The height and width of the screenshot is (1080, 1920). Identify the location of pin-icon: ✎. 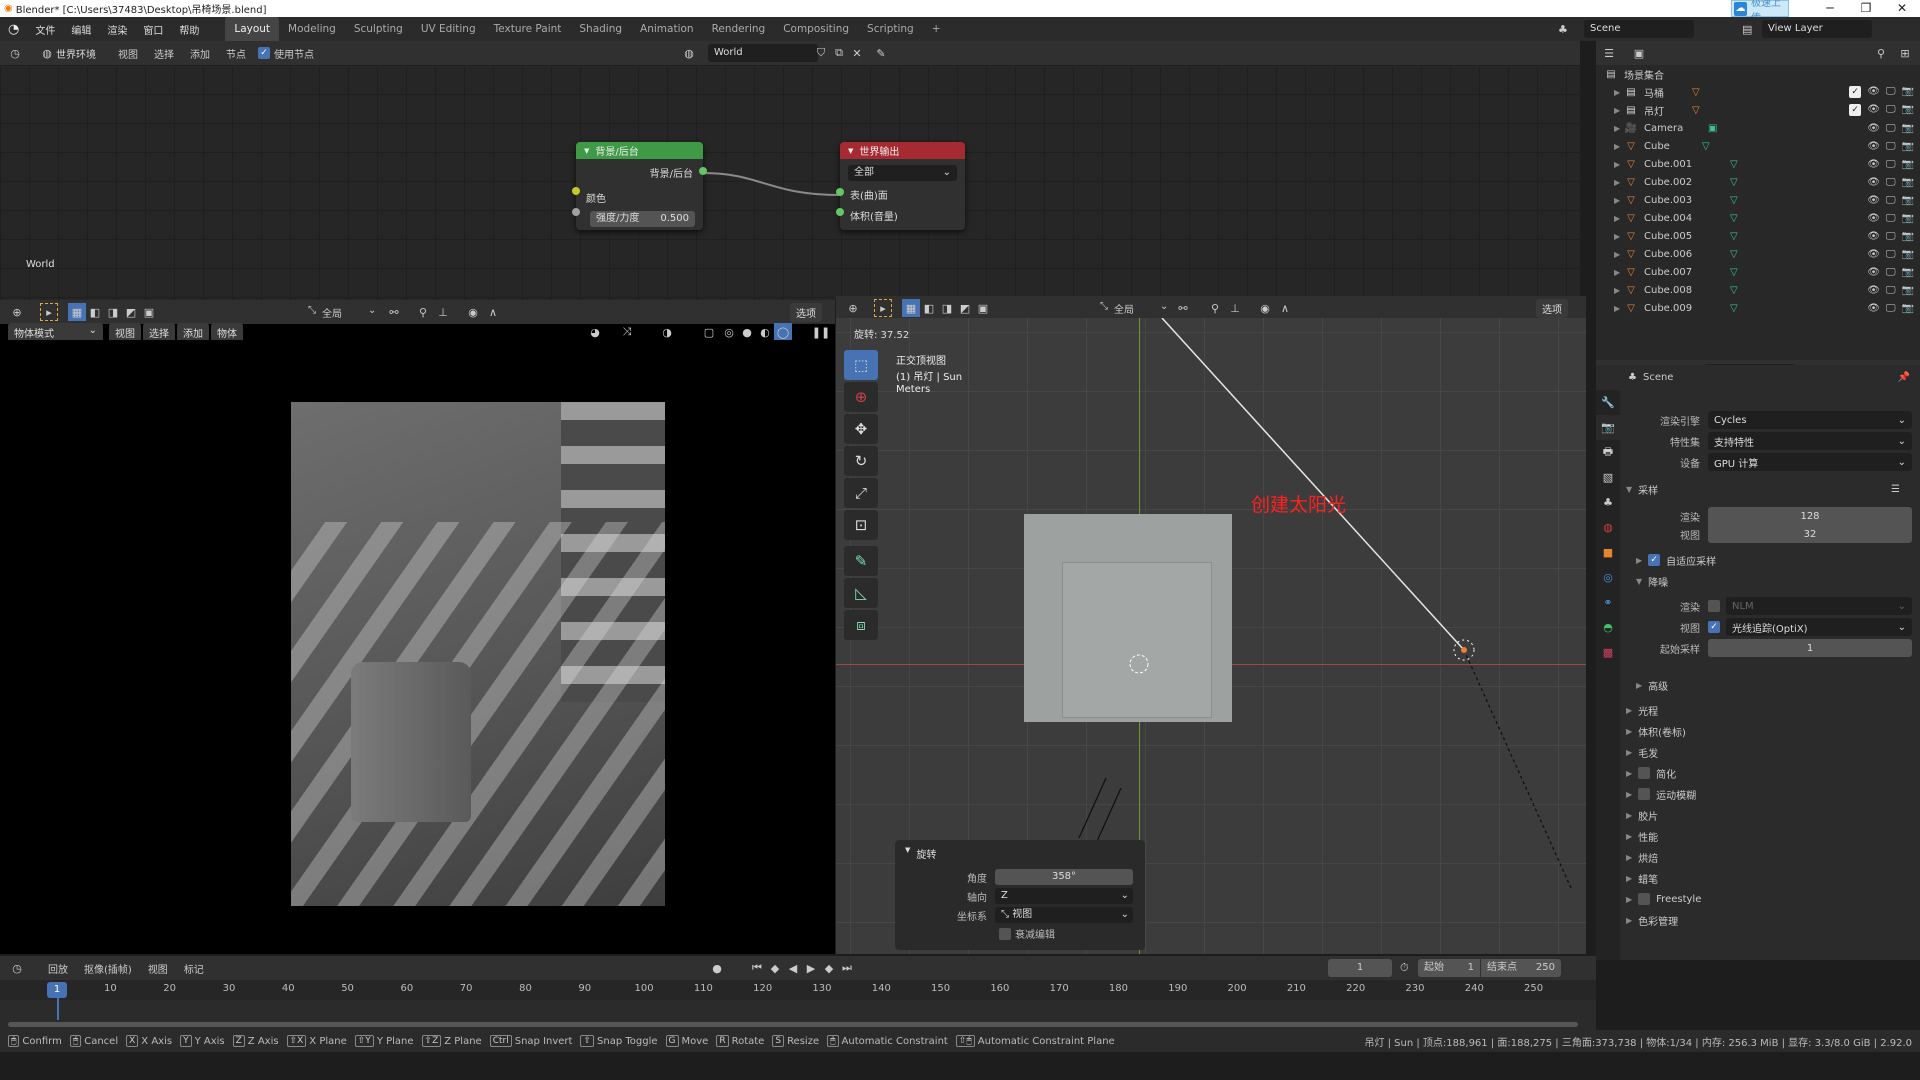
(881, 53).